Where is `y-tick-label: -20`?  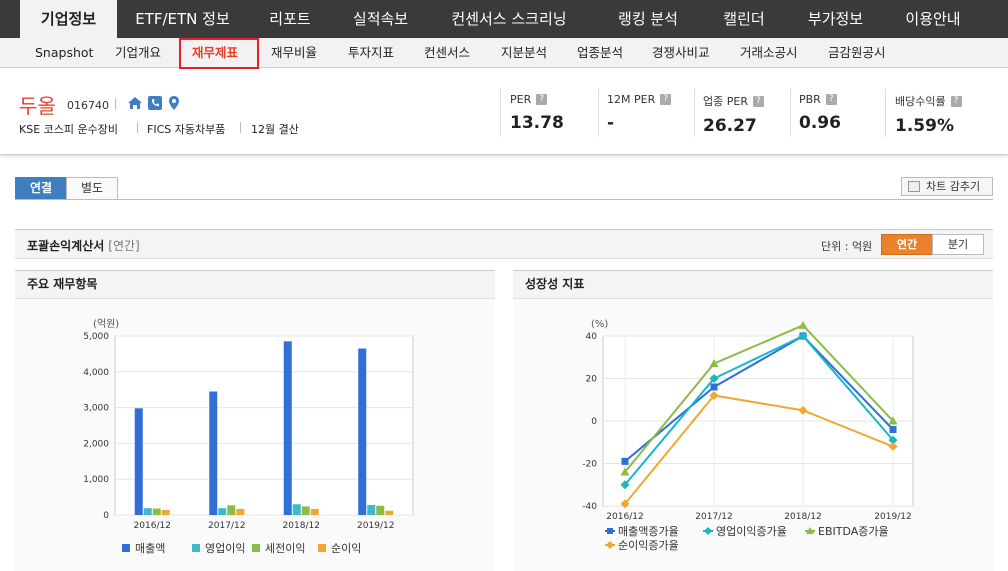
y-tick-label: -20 is located at coordinates (589, 465).